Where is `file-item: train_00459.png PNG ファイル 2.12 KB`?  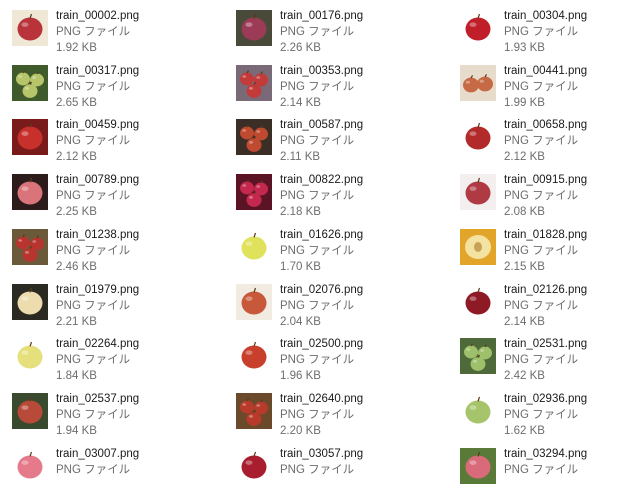
file-item: train_00459.png PNG ファイル 2.12 KB is located at coordinates (118, 142).